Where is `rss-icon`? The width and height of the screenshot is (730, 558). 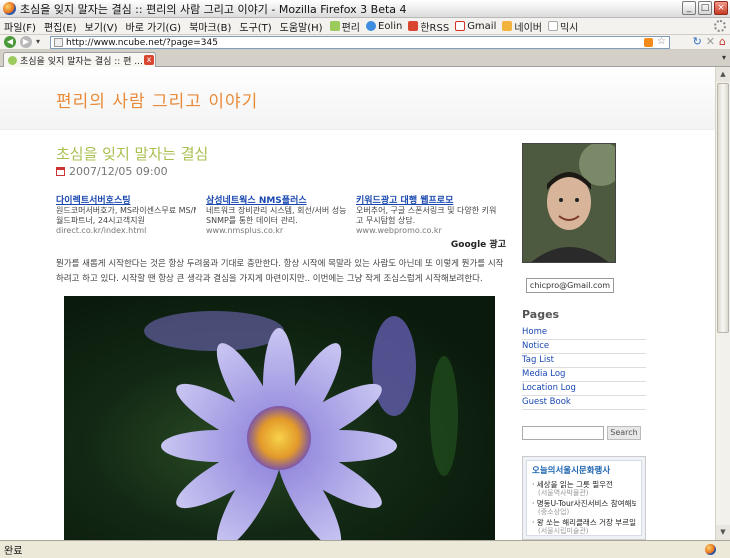 rss-icon is located at coordinates (413, 26).